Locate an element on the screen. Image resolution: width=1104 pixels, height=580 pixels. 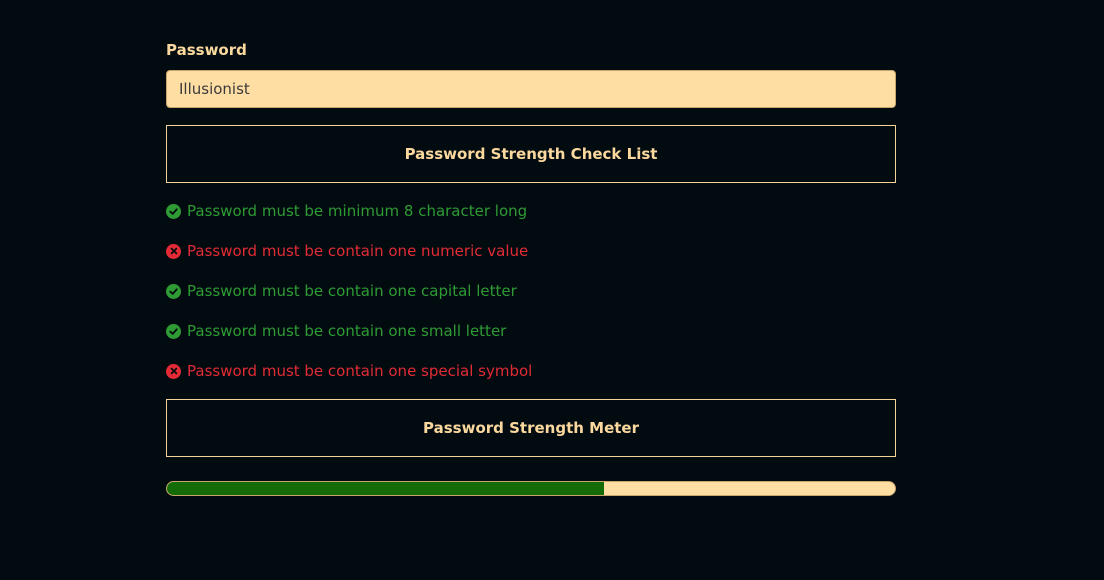
password-label: Password is located at coordinates (206, 50).